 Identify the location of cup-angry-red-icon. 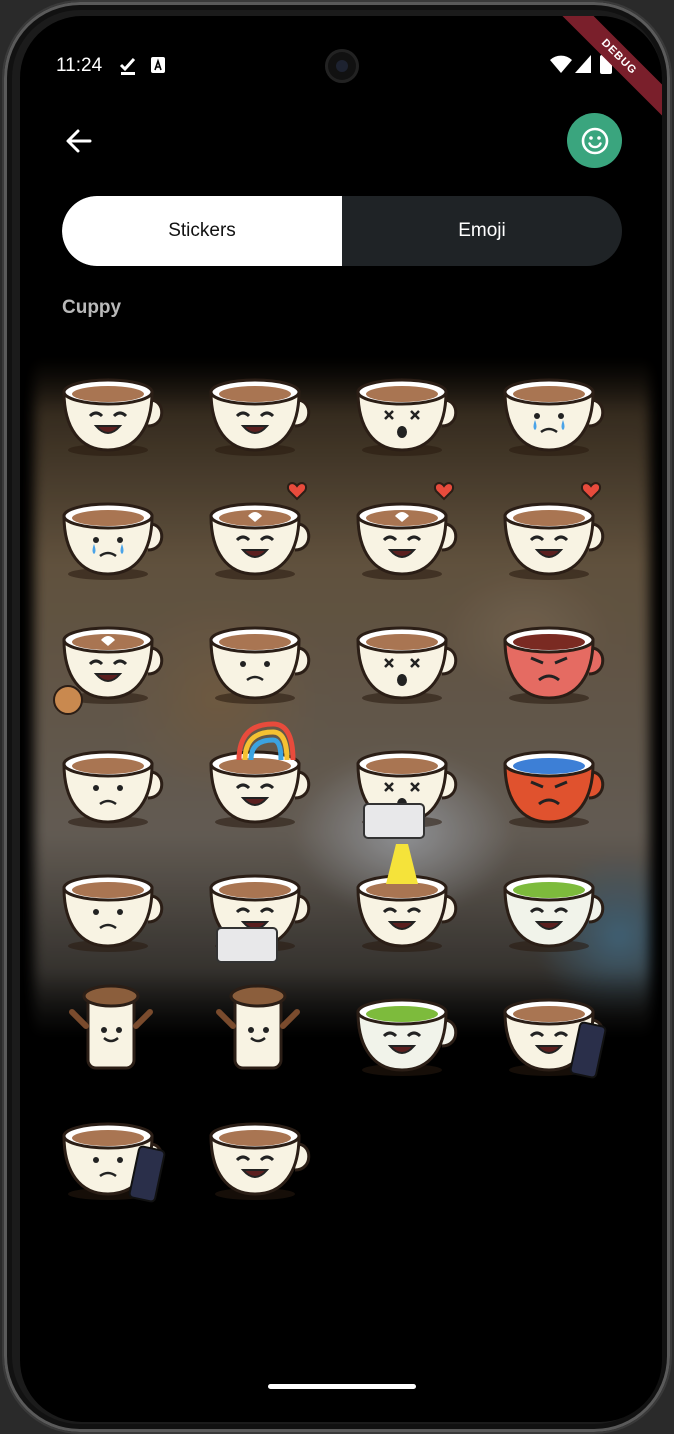
(554, 665).